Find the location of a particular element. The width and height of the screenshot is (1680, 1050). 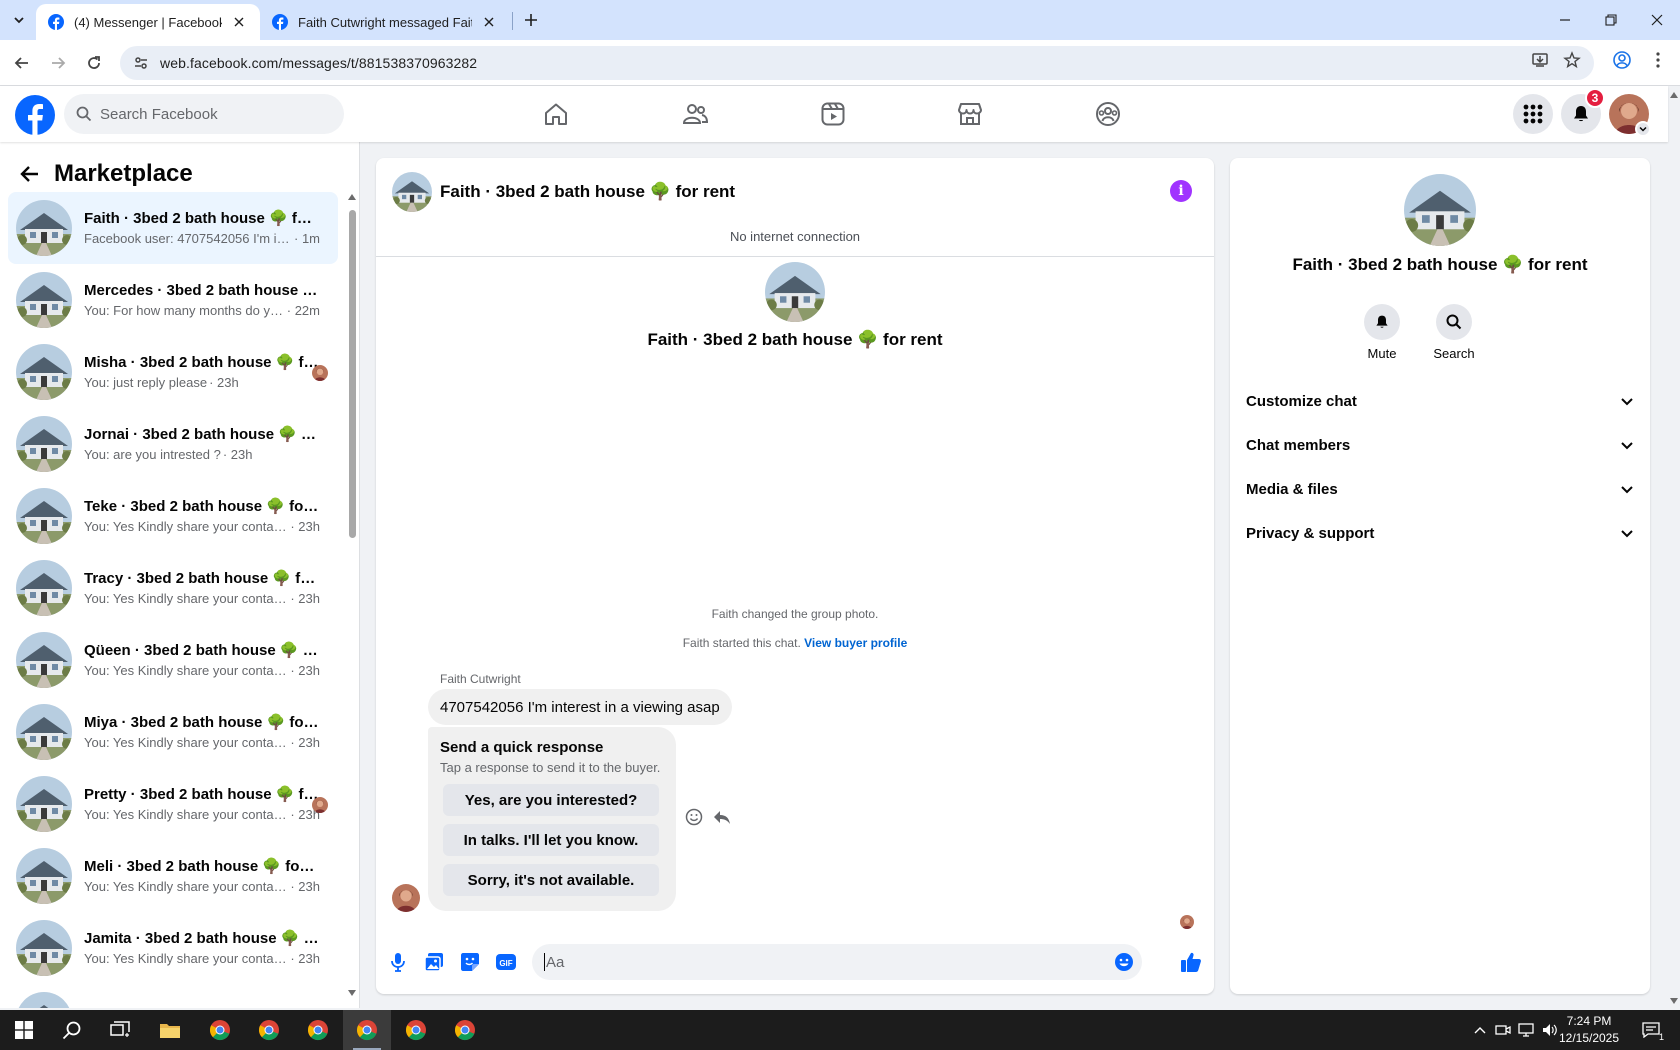

minimize-window-button is located at coordinates (1565, 20).